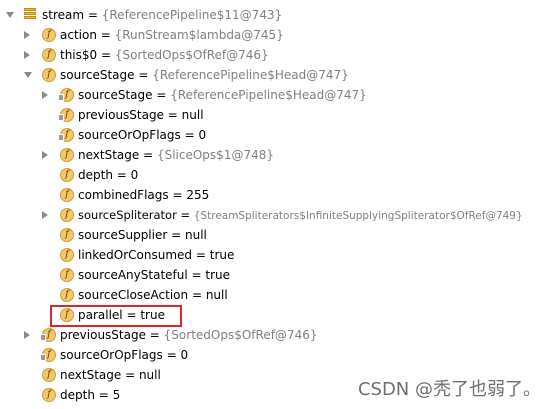  I want to click on tree-row-stream: stream = {ReferencePipeline$11@743}, so click(275, 15).